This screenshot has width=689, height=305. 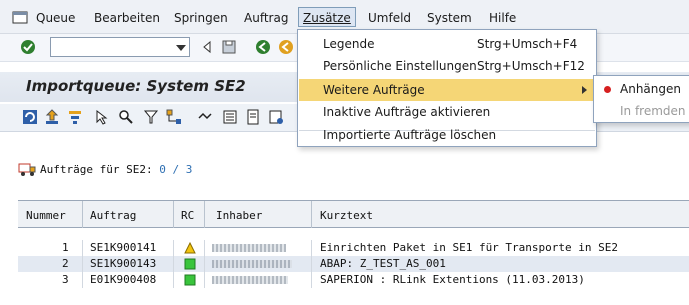 I want to click on page-title: Importqueue: System SE2, so click(x=136, y=86).